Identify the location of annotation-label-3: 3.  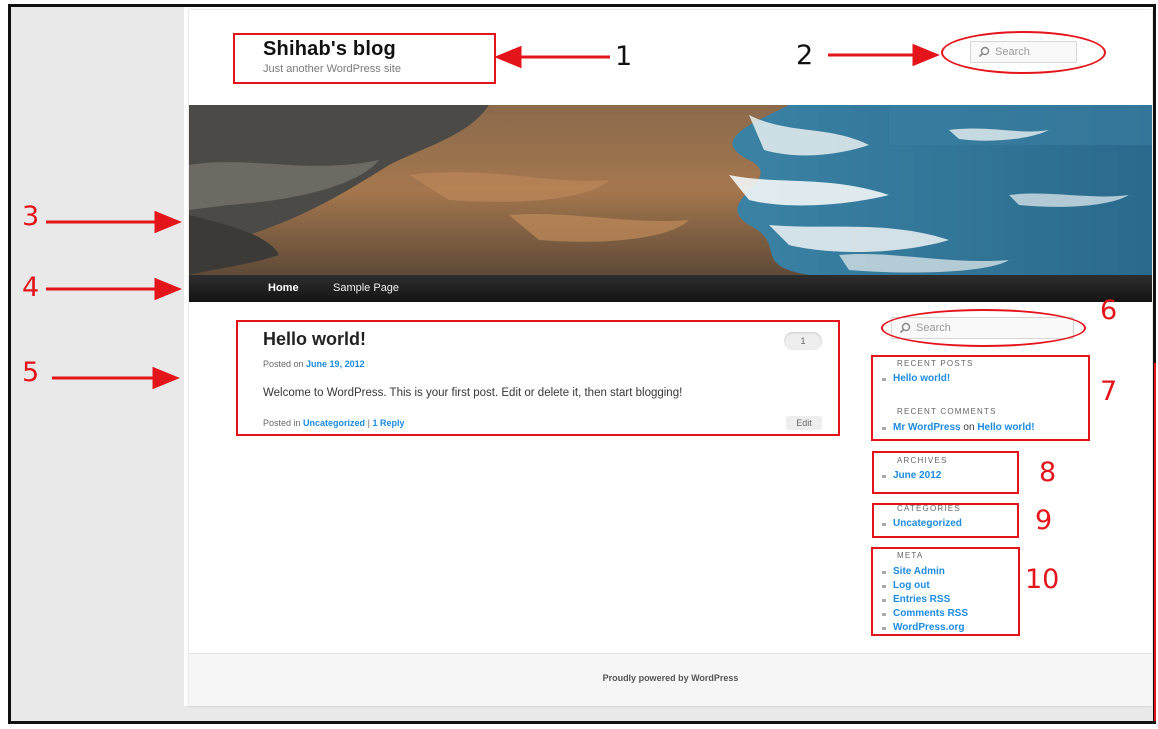
(31, 216).